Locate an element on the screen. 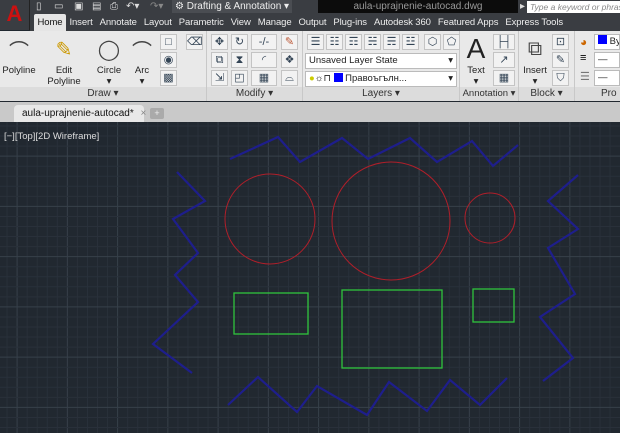 This screenshot has height=433, width=620. layer-freeze-icon: ☴ is located at coordinates (391, 42).